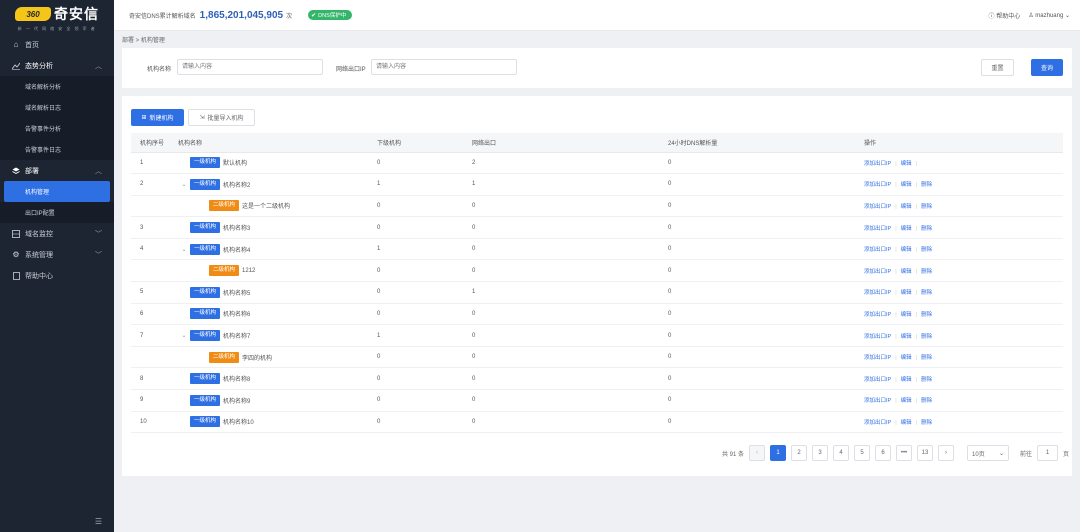 This screenshot has height=532, width=1080. I want to click on sidebar-item-analysis: 态势分析 ︿, so click(57, 65).